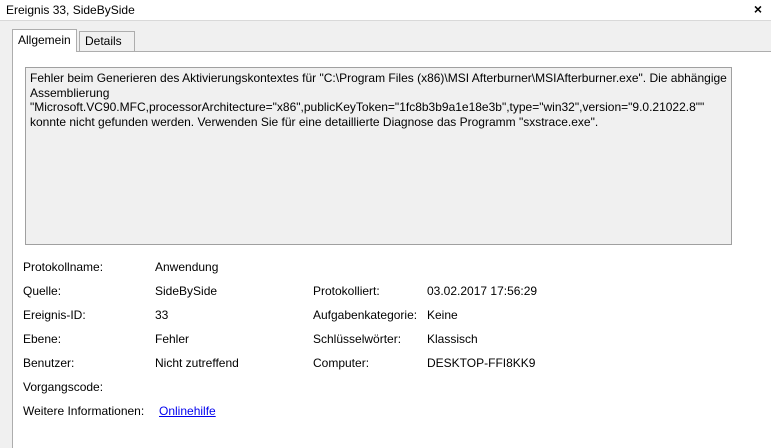 This screenshot has height=448, width=771. What do you see at coordinates (42, 339) in the screenshot?
I see `ebene-label: Ebene:` at bounding box center [42, 339].